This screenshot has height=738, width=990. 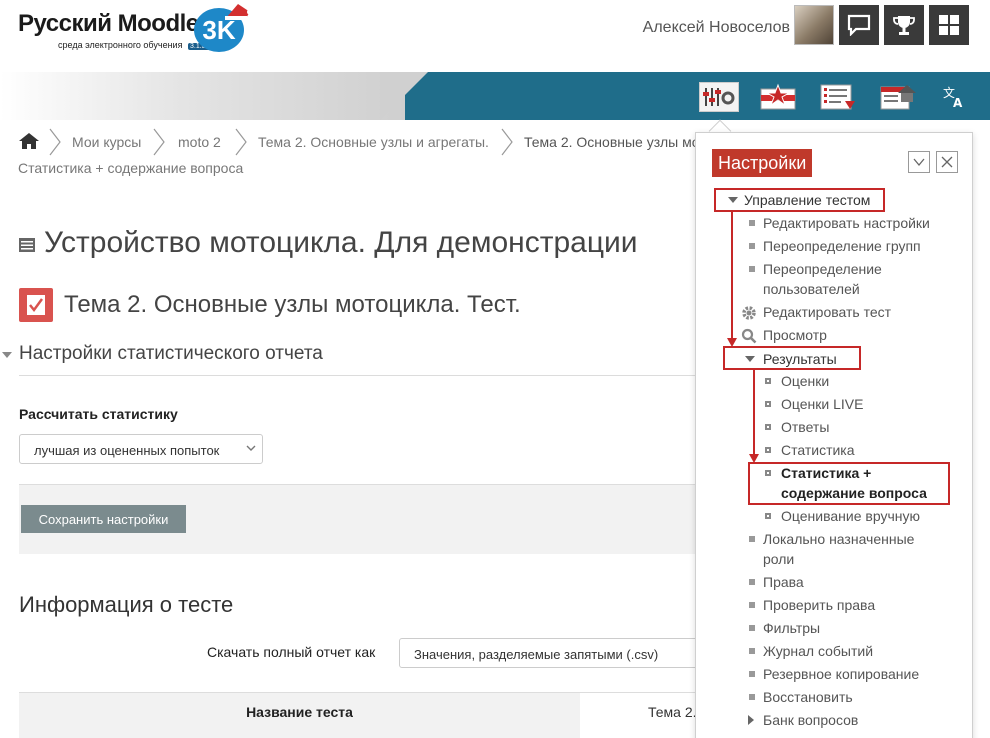 I want to click on search-icon, so click(x=749, y=336).